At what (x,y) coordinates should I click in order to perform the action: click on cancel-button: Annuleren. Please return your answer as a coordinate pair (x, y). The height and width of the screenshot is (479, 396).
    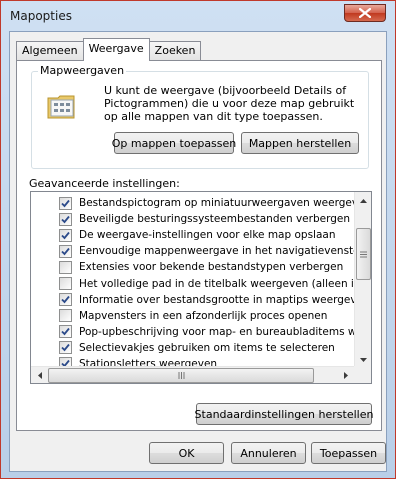
    Looking at the image, I should click on (268, 453).